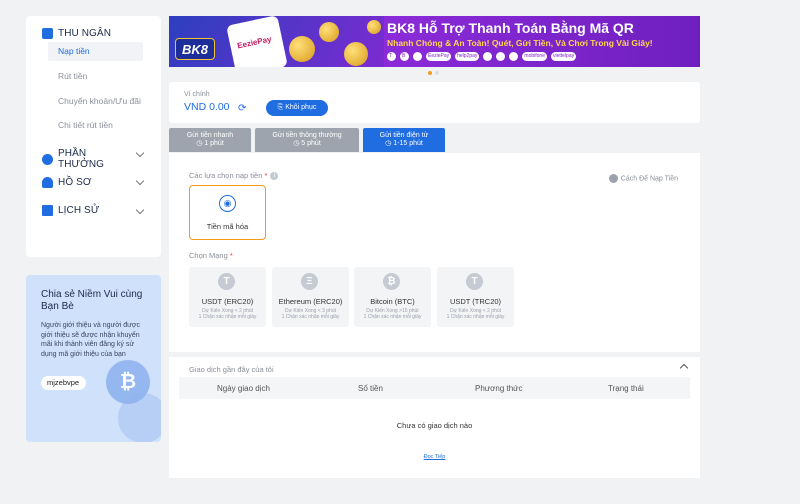 This screenshot has height=504, width=800. What do you see at coordinates (510, 28) in the screenshot?
I see `banner-title: BK8 Hỗ Trợ Thanh Toán Bằng Mã QR` at bounding box center [510, 28].